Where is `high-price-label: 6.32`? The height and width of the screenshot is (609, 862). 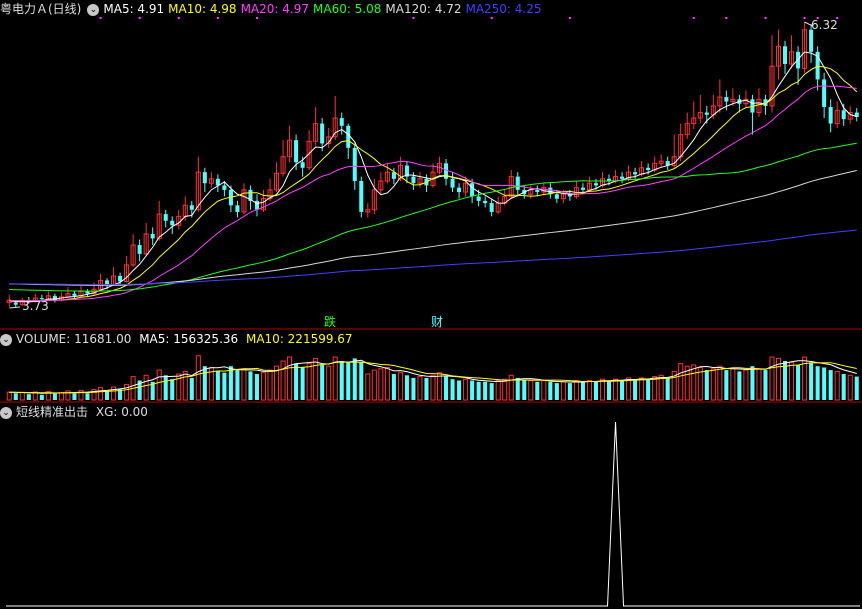 high-price-label: 6.32 is located at coordinates (824, 25).